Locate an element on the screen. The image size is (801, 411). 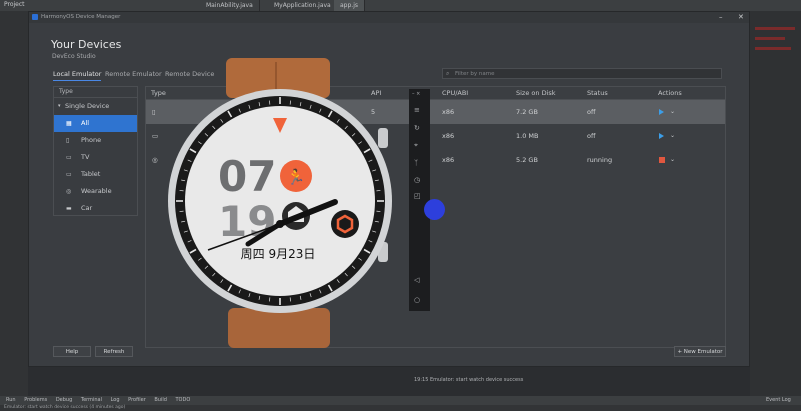
tool-run: Run is located at coordinates (11, 400).